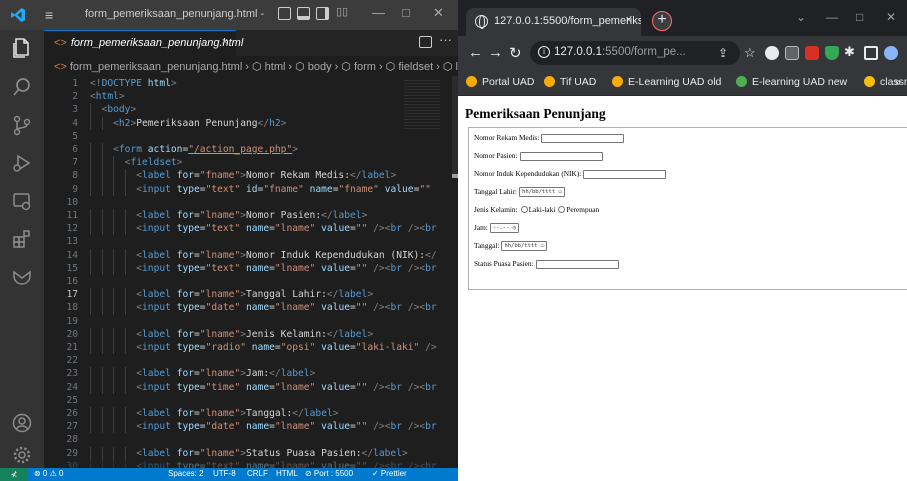 Image resolution: width=907 pixels, height=481 pixels. Describe the element at coordinates (772, 53) in the screenshot. I see `extension-dot-icon` at that location.